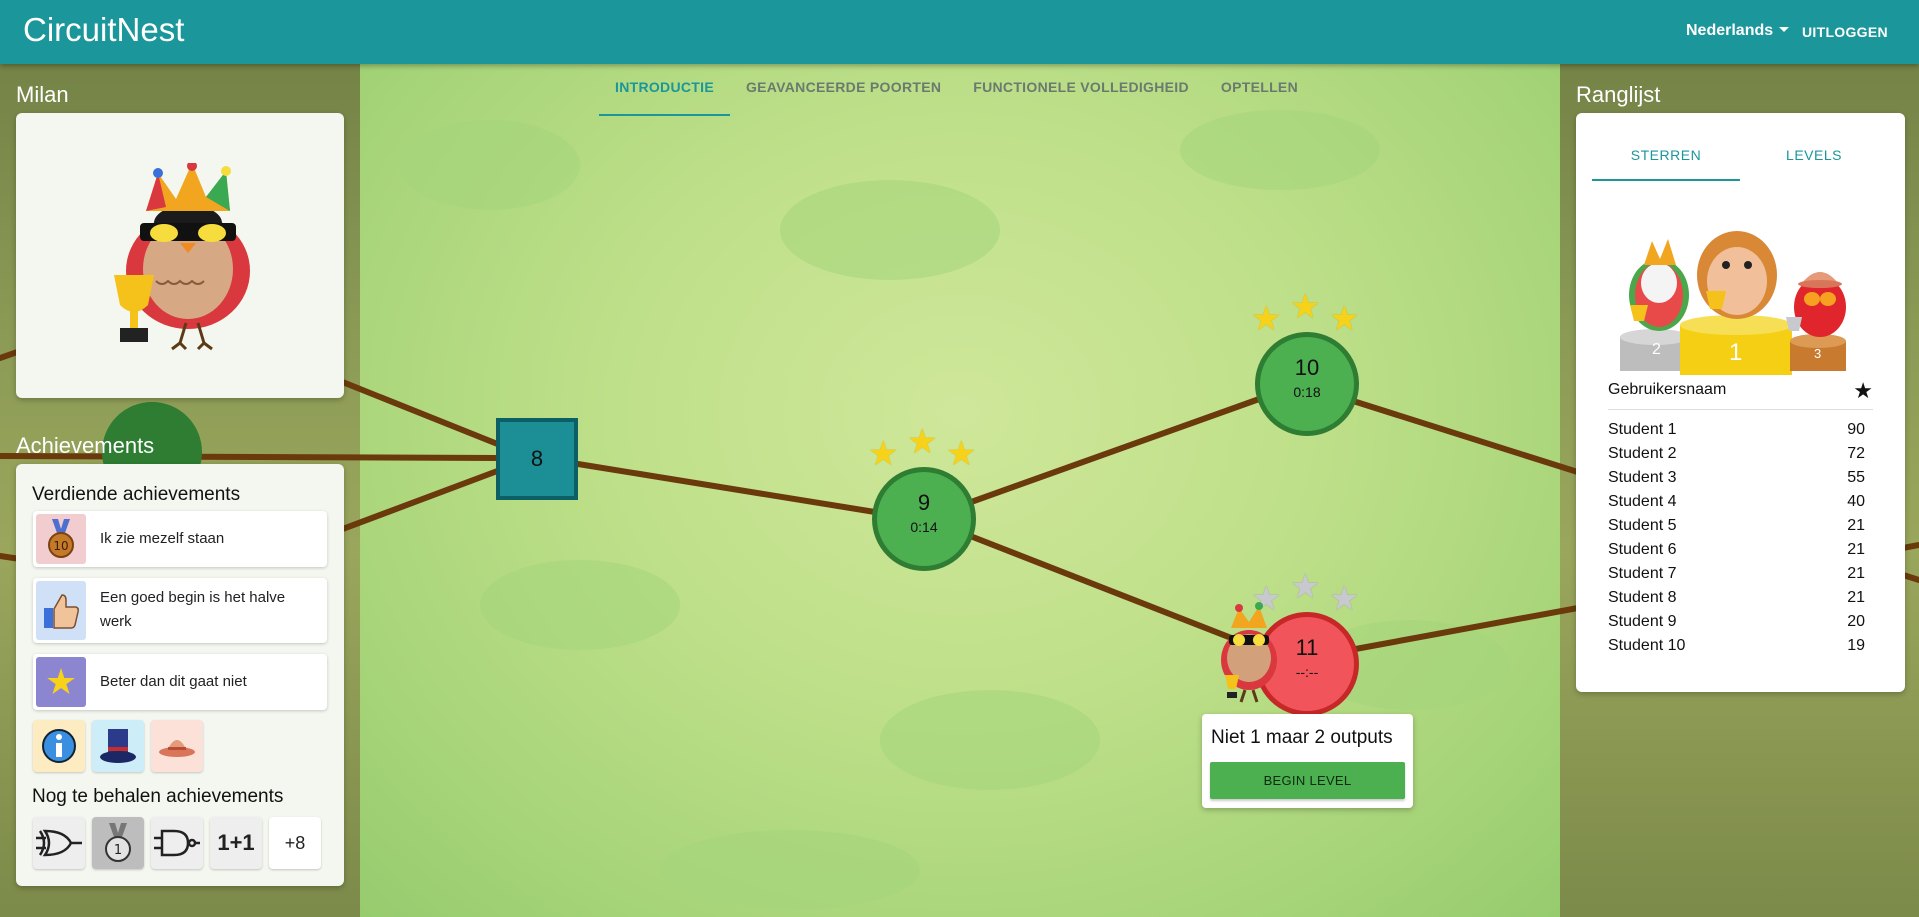 The width and height of the screenshot is (1919, 917). Describe the element at coordinates (1666, 157) in the screenshot. I see `tab-sterren: STERREN` at that location.